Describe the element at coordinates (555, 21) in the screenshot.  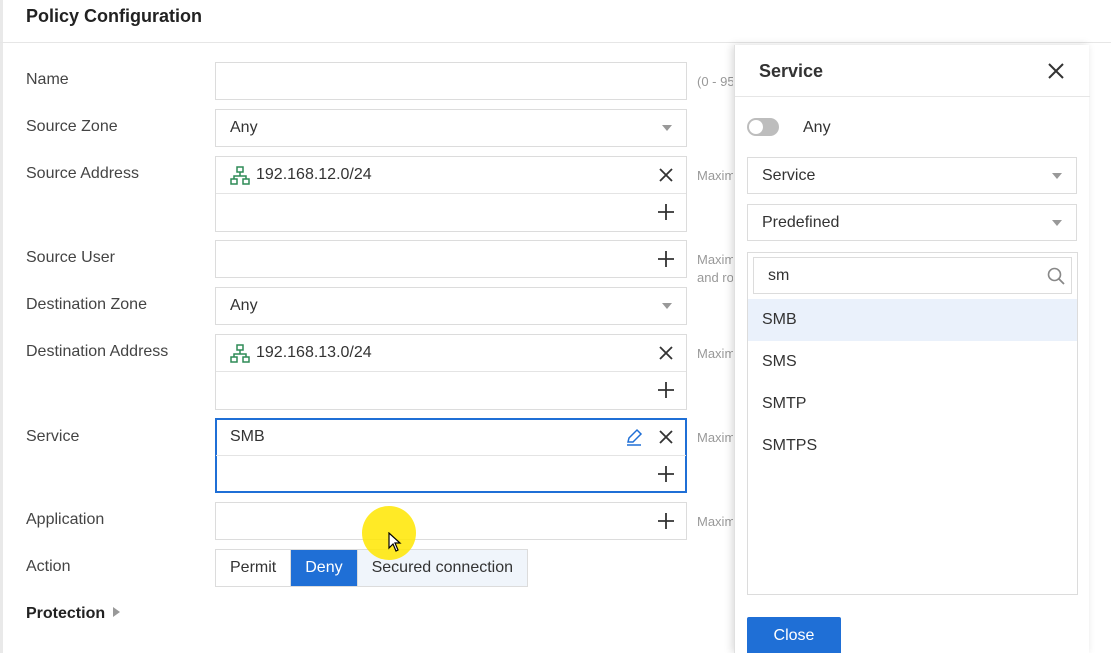
I see `page-header: Policy Configuration` at that location.